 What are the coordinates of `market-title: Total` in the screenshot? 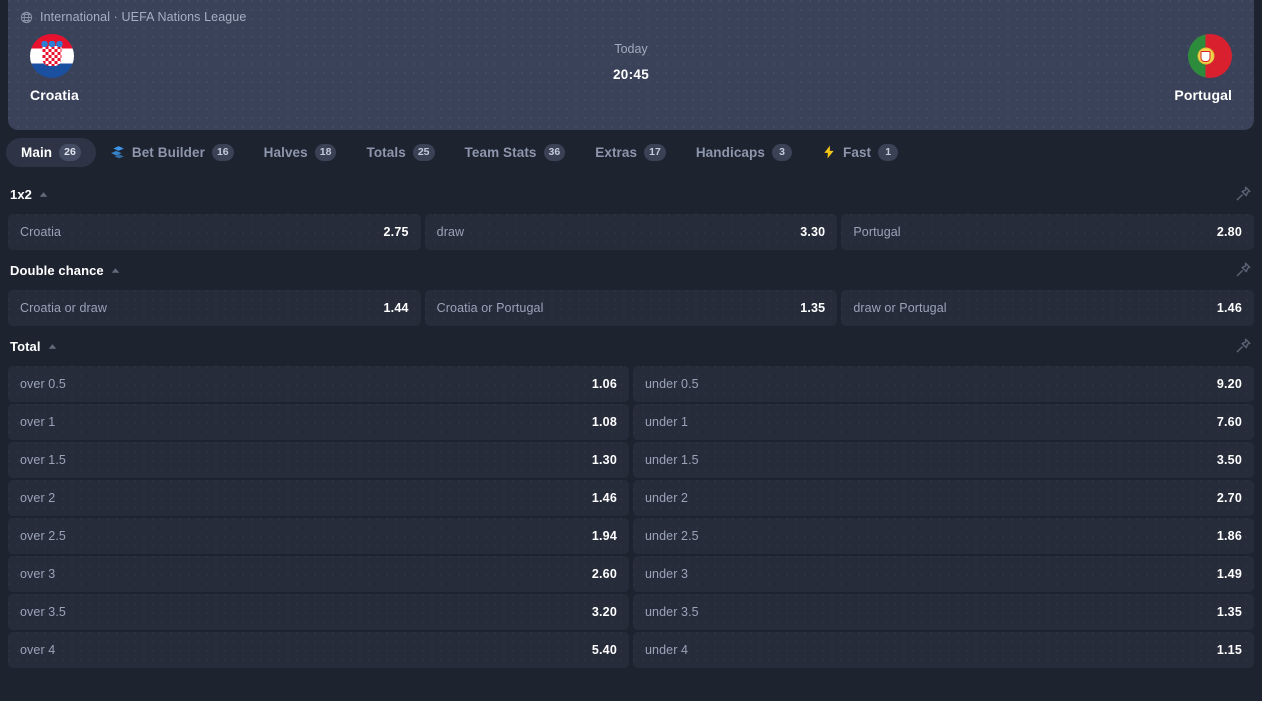 It's located at (25, 346).